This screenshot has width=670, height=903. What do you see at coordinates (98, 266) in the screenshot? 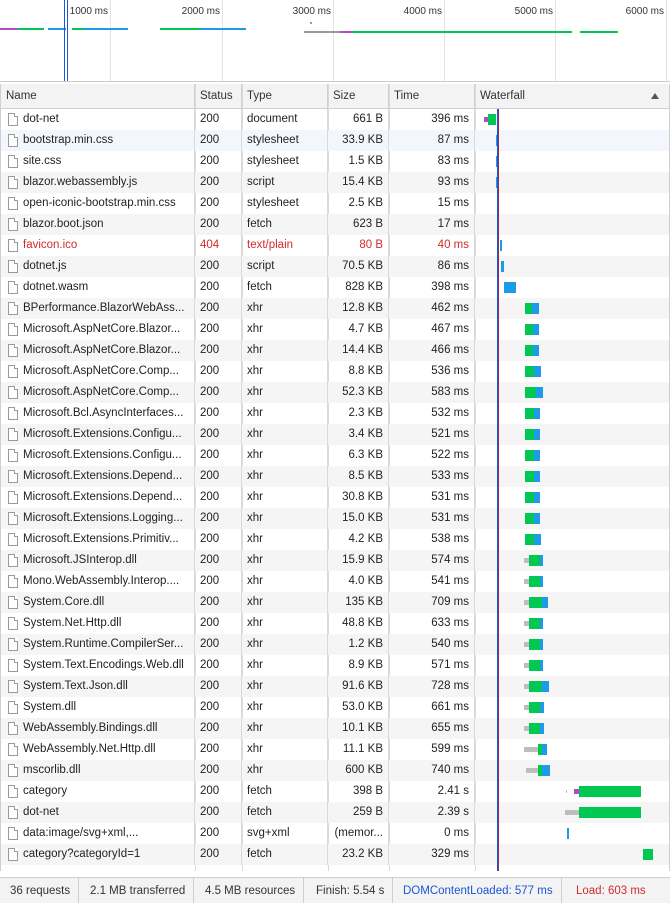
I see `request-name: dotnet.js` at bounding box center [98, 266].